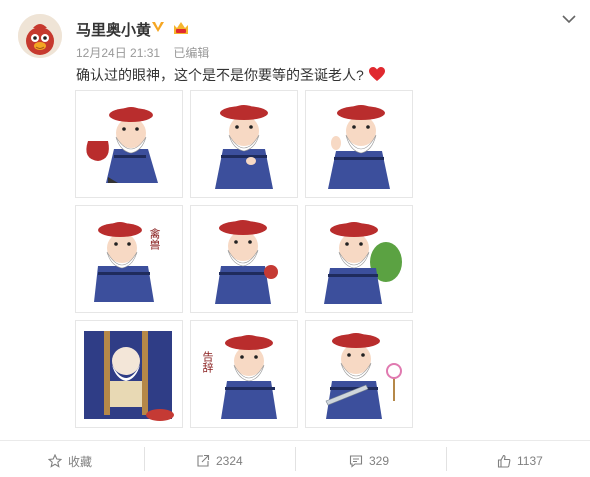  Describe the element at coordinates (295, 440) in the screenshot. I see `action-bar-divider` at that location.